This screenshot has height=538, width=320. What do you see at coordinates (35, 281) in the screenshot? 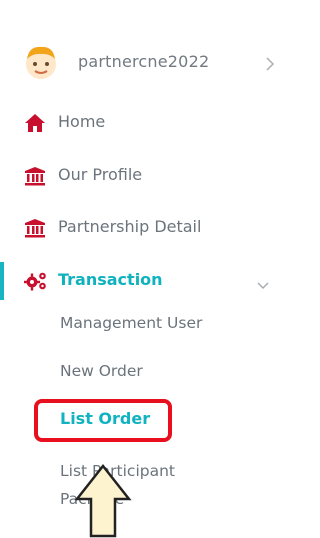
I see `gears-icon` at bounding box center [35, 281].